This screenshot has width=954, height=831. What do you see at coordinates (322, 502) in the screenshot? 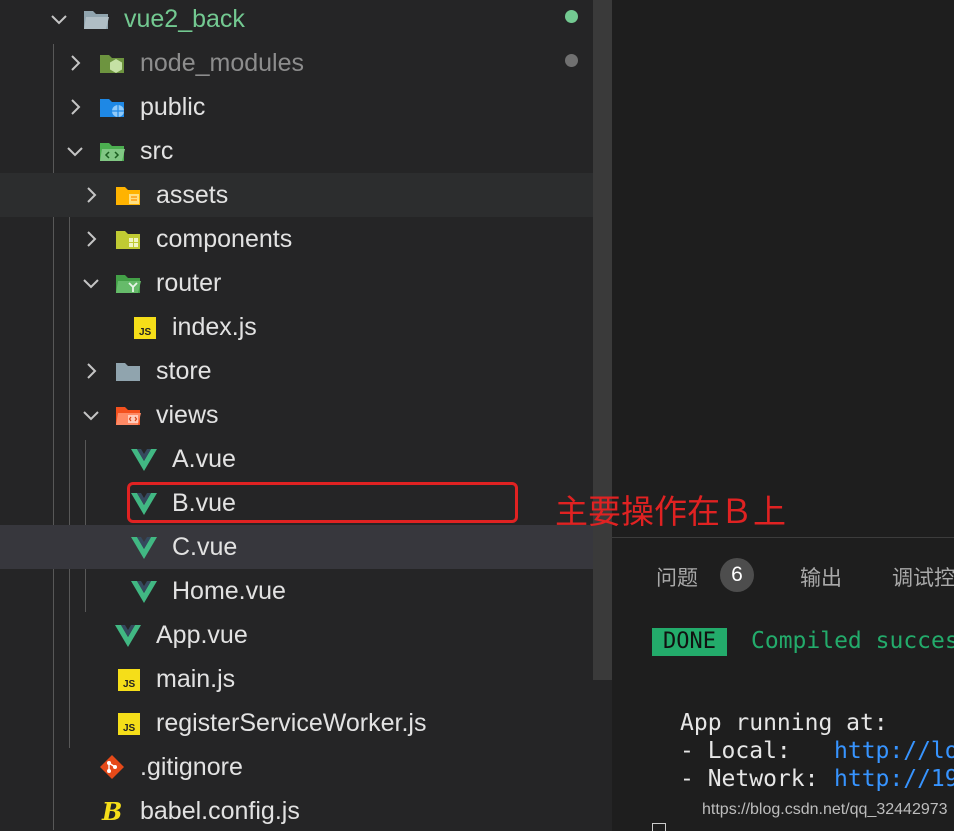
I see `highlight-box` at bounding box center [322, 502].